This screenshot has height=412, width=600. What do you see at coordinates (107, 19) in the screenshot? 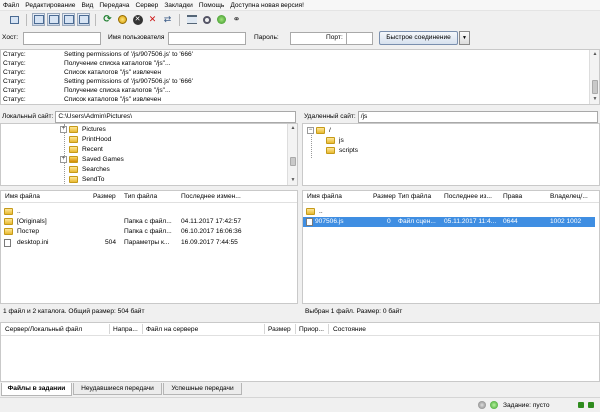
I see `refresh-button: ⟳` at bounding box center [107, 19].